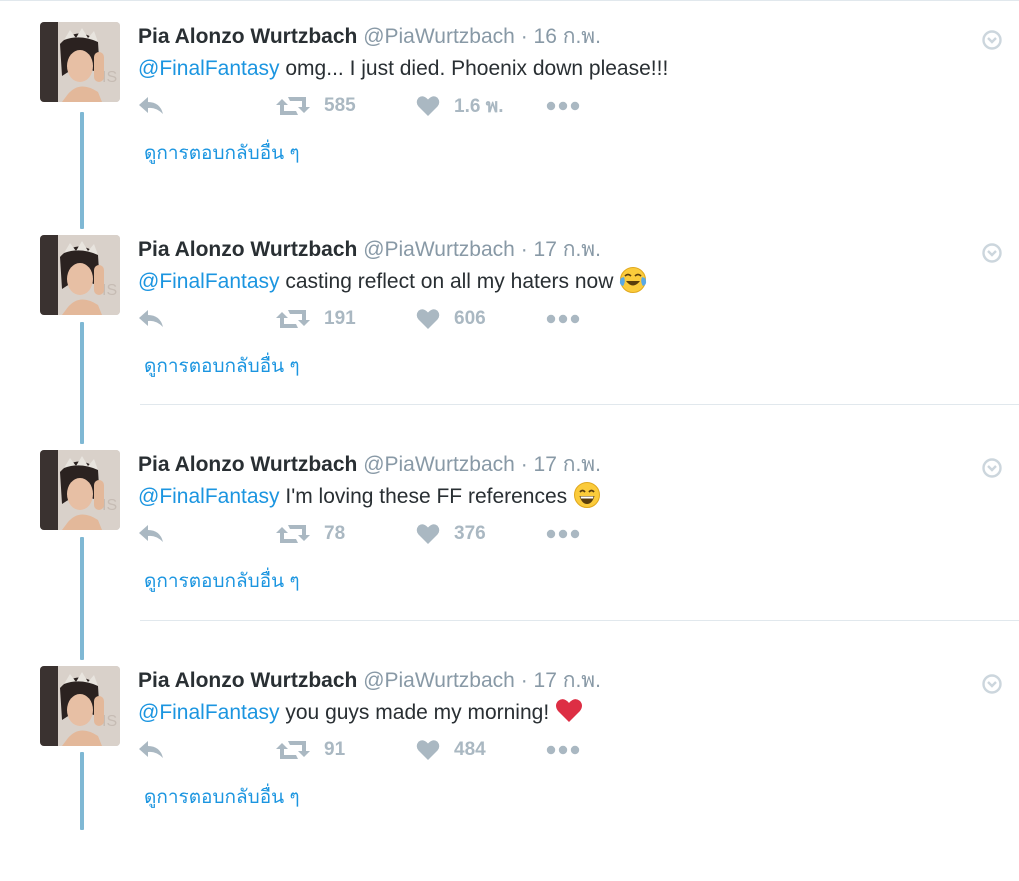  Describe the element at coordinates (470, 749) in the screenshot. I see `like-count: 484` at that location.